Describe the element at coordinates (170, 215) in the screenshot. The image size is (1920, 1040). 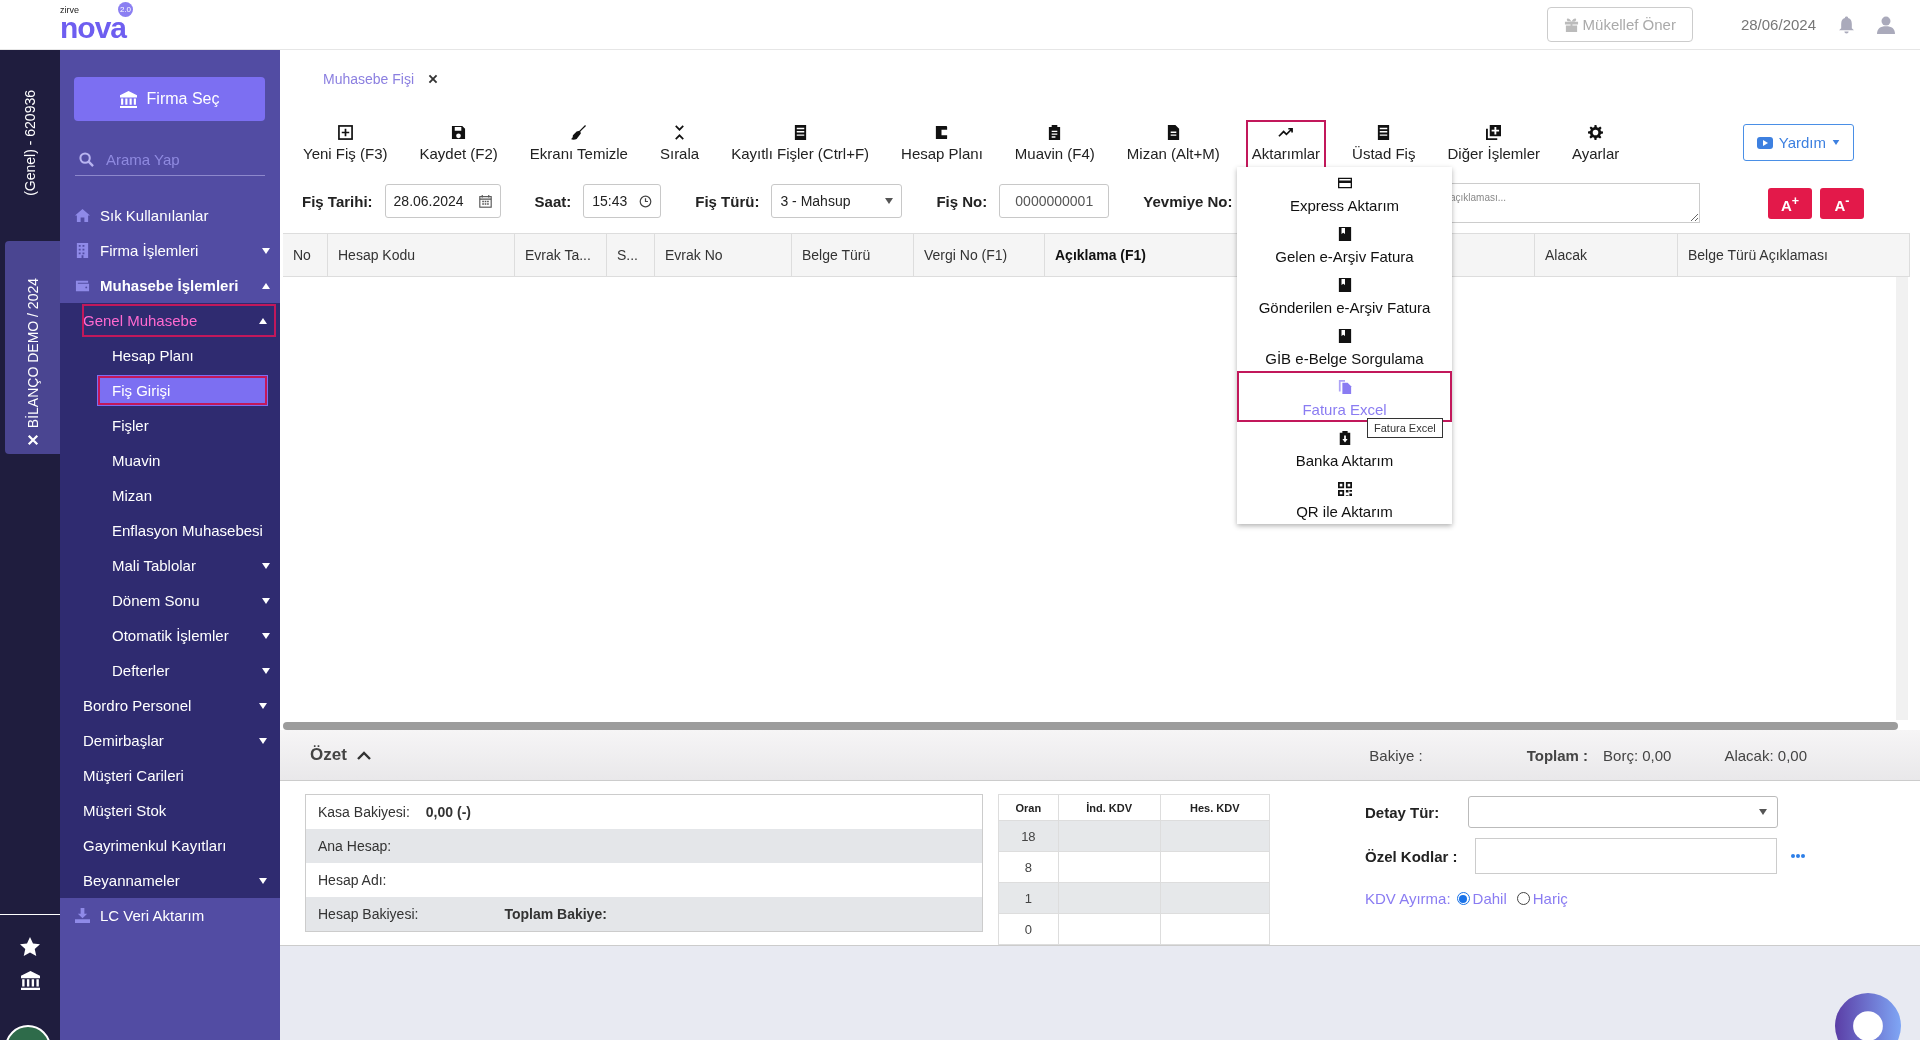
I see `sidebar-item: Sık Kullanılanlar` at that location.